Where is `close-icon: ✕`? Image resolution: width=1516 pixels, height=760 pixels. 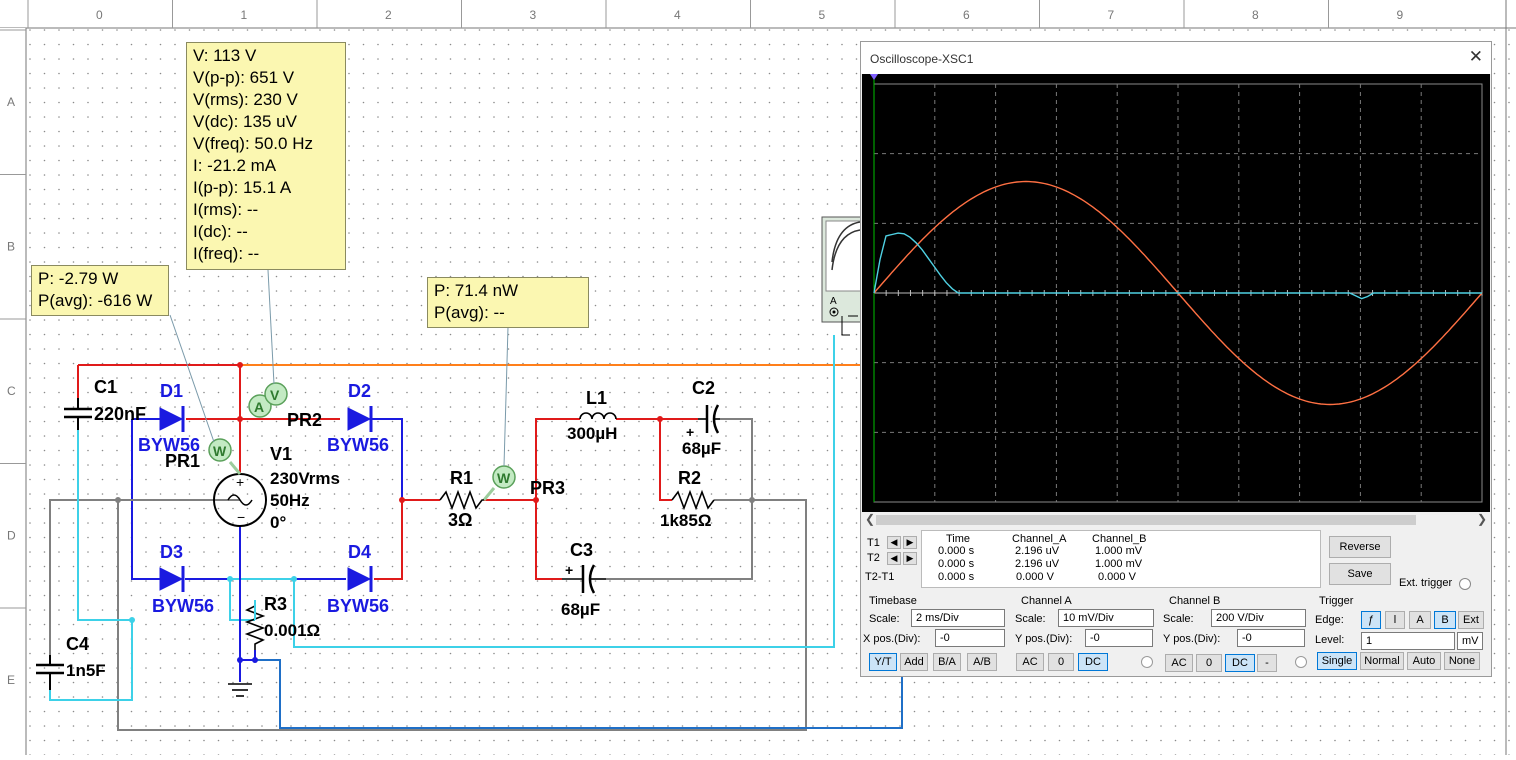
close-icon: ✕ is located at coordinates (1476, 57).